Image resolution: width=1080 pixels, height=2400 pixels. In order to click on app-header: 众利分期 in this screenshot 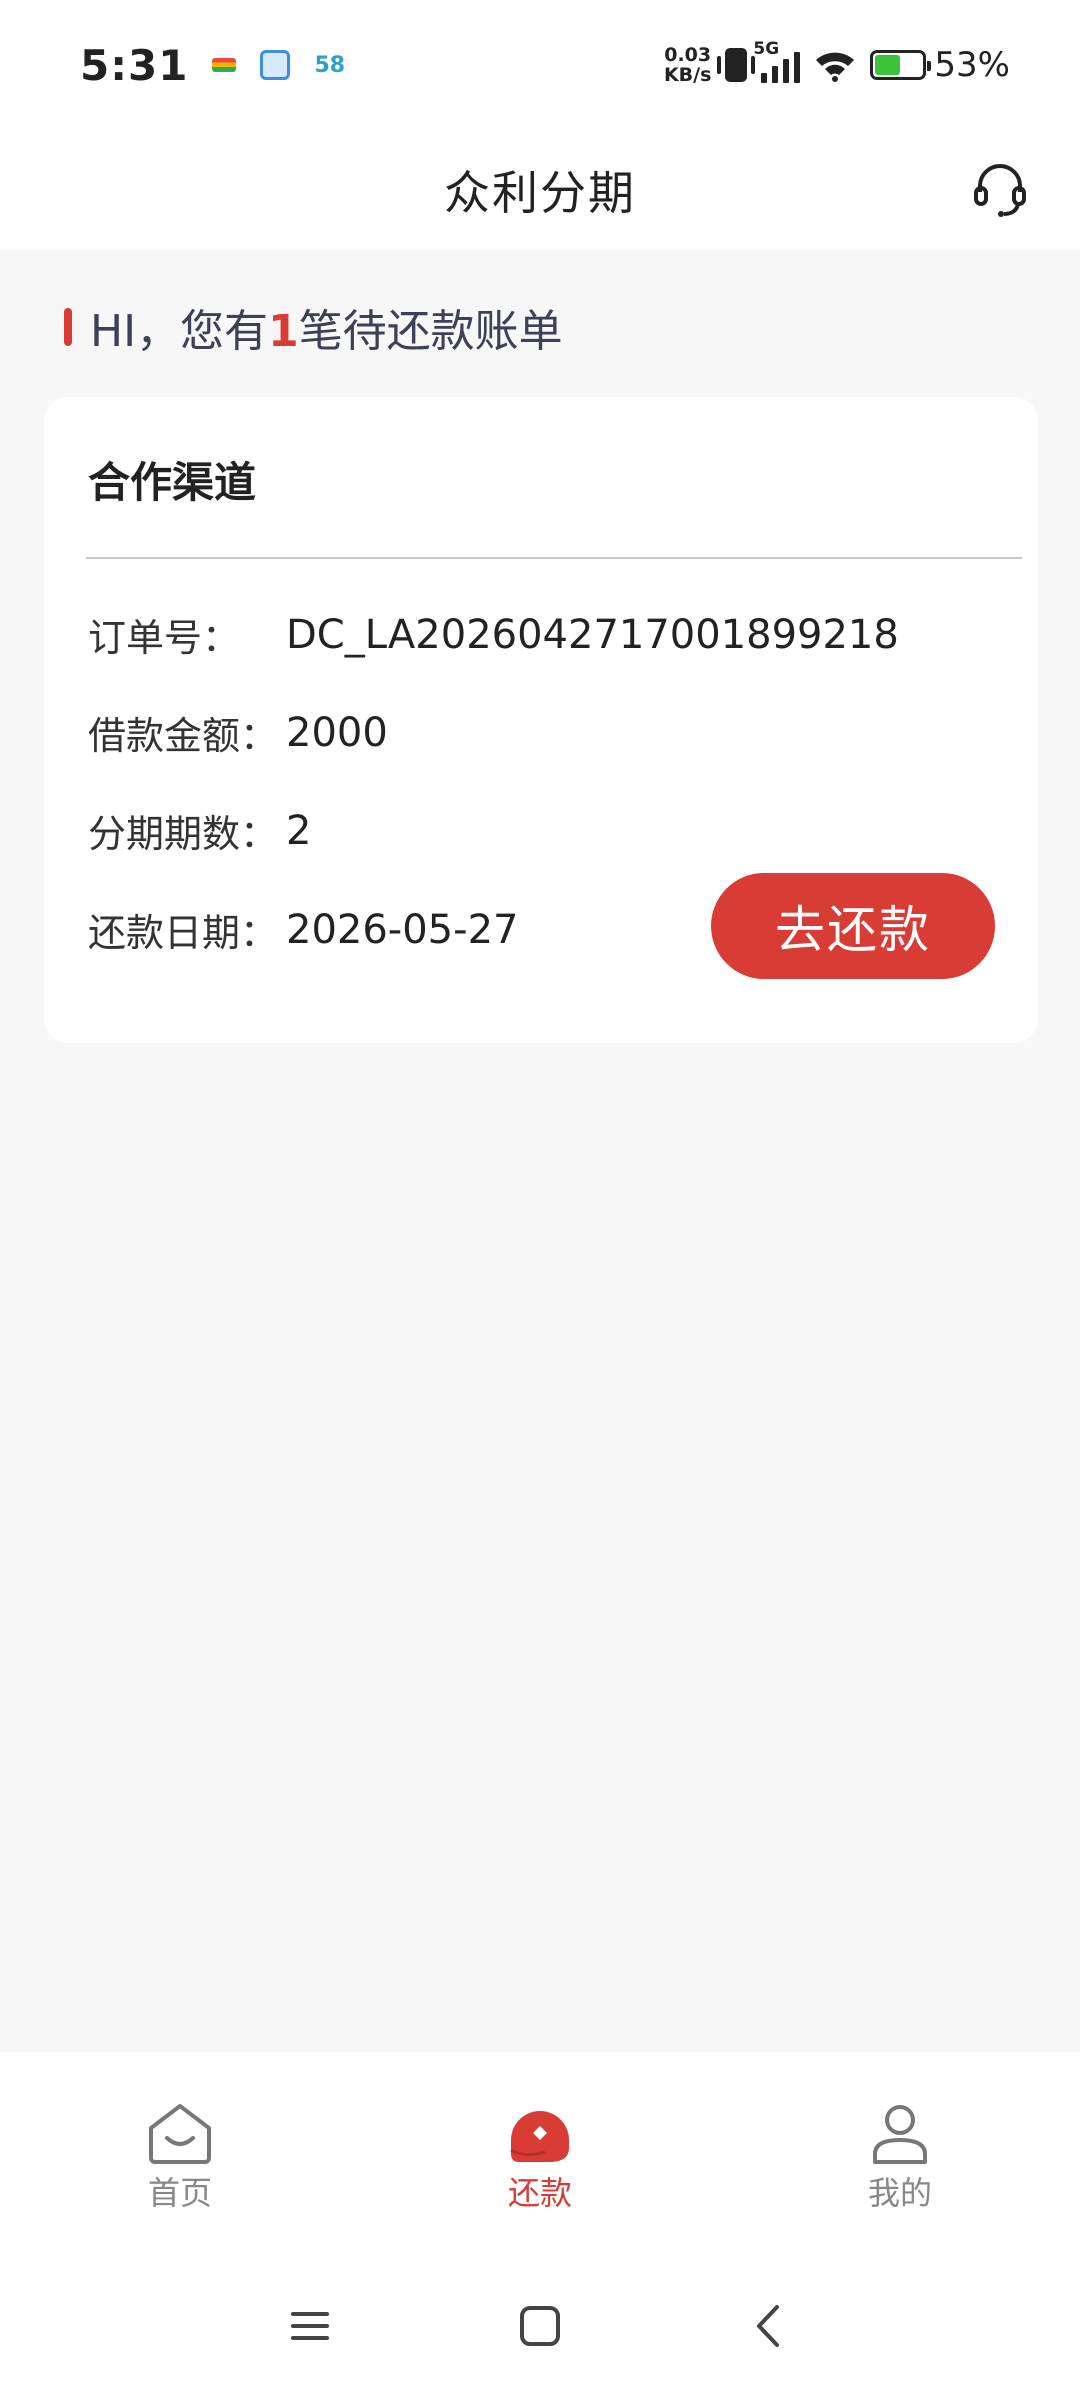, I will do `click(540, 190)`.